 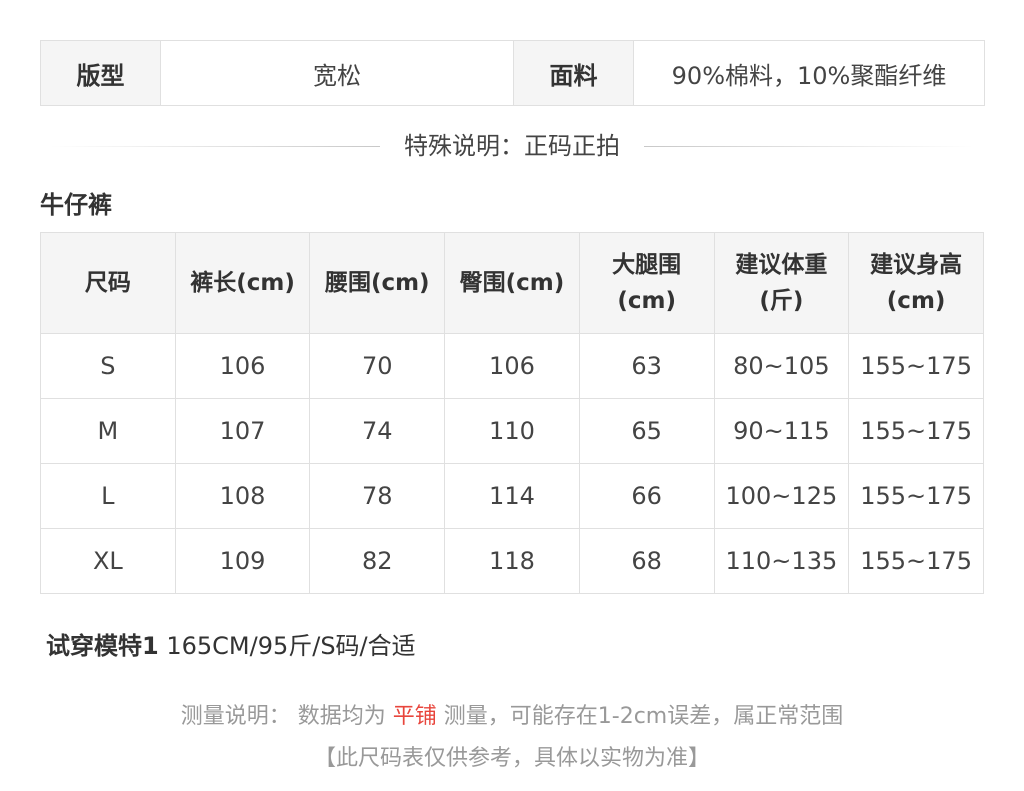 I want to click on header-line: 大腿围, so click(x=647, y=265).